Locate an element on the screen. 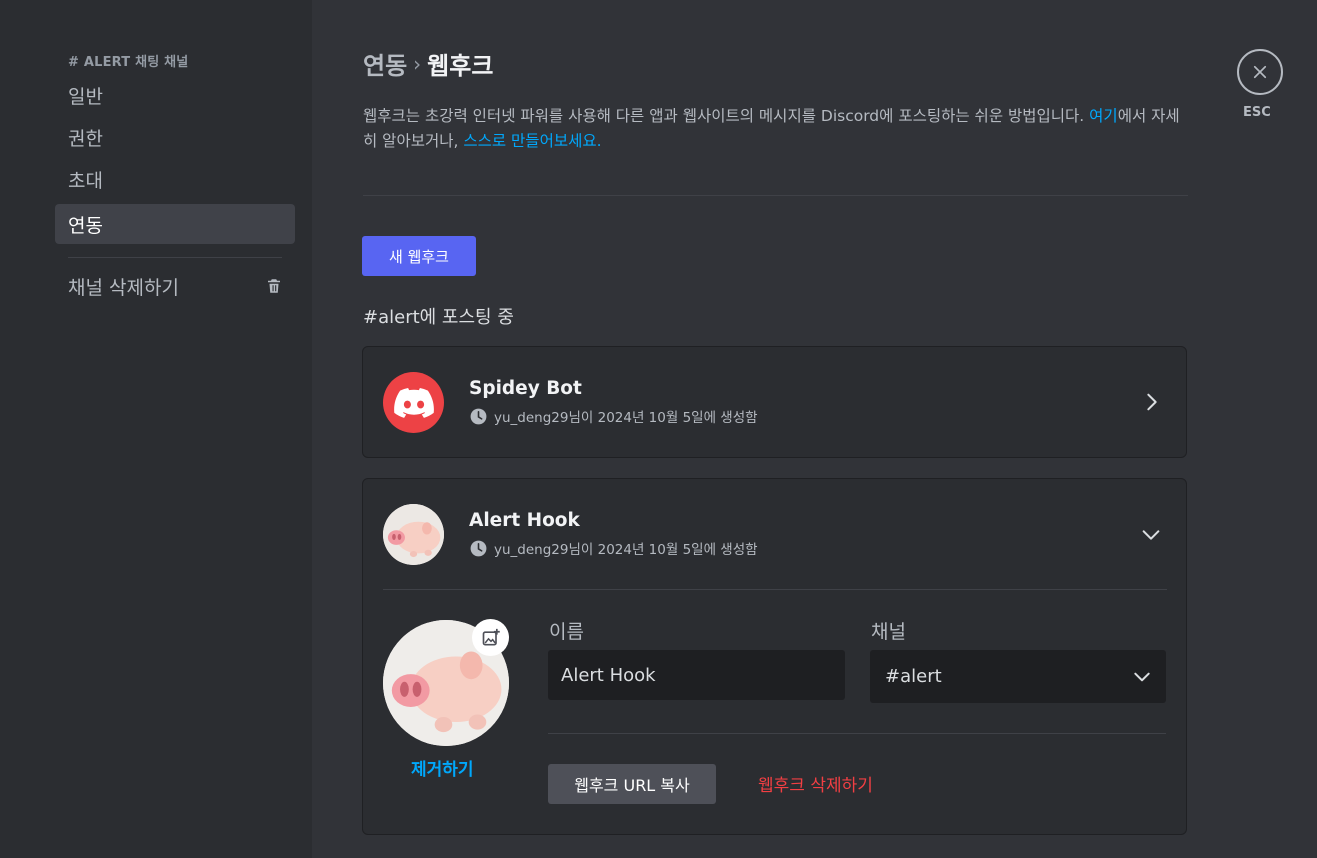 This screenshot has height=858, width=1317. remove-avatar-link: 제거하기 is located at coordinates (442, 767).